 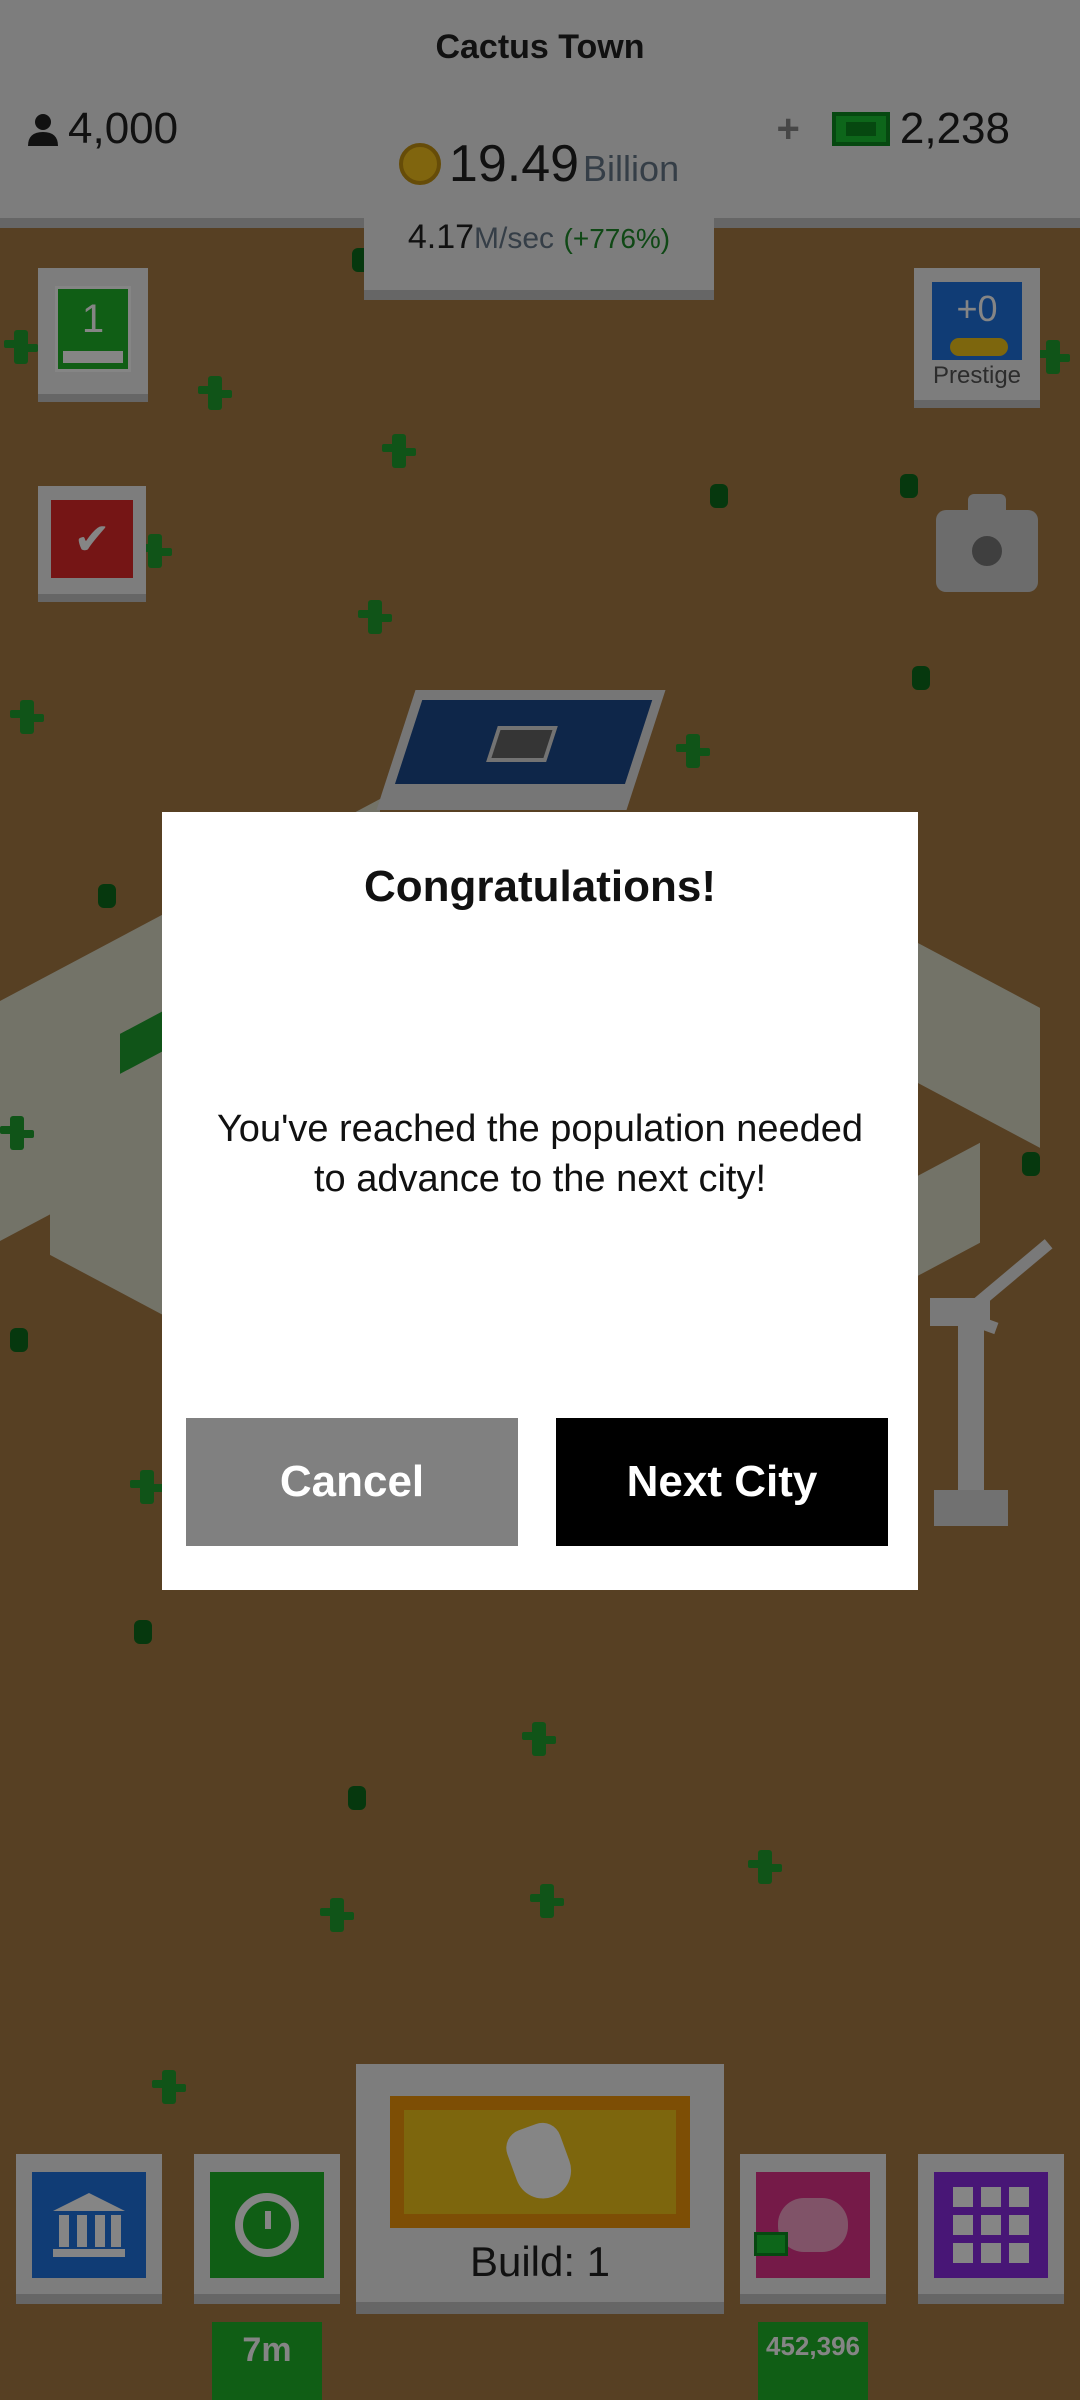 I want to click on piggy-bank-icon, so click(x=801, y=2227).